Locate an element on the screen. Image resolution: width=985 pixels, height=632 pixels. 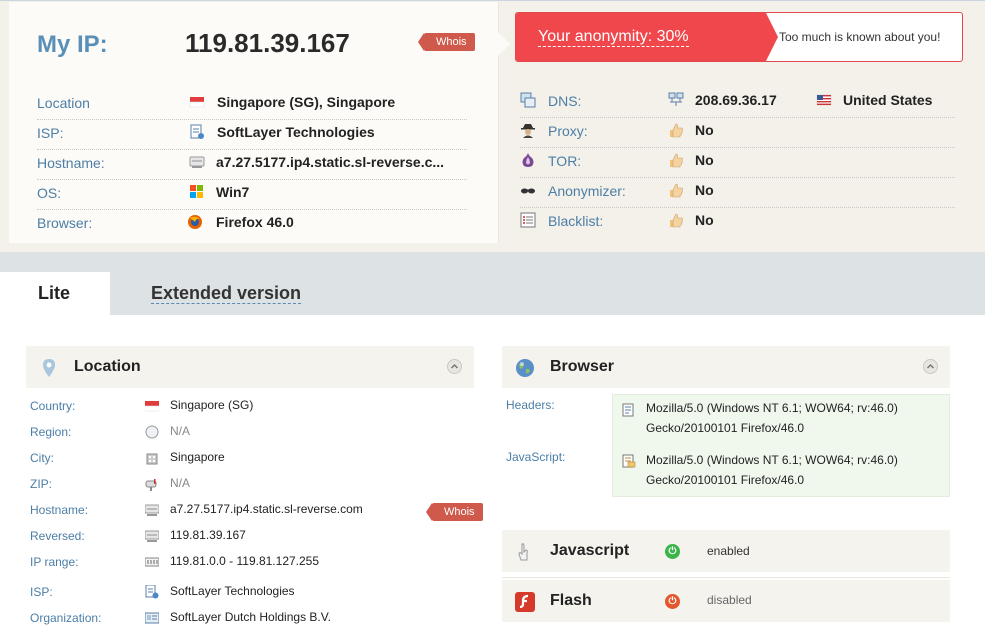
tab-extended-version: Extended version is located at coordinates (226, 293).